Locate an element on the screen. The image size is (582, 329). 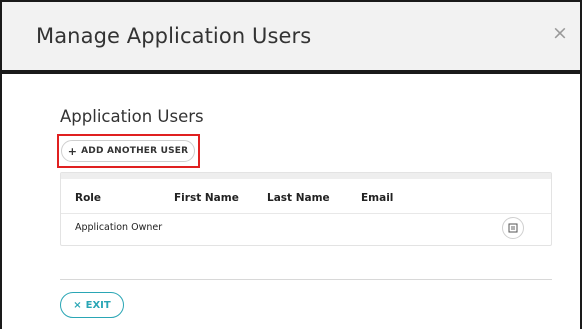
modal-title: Manage Application Users is located at coordinates (174, 36).